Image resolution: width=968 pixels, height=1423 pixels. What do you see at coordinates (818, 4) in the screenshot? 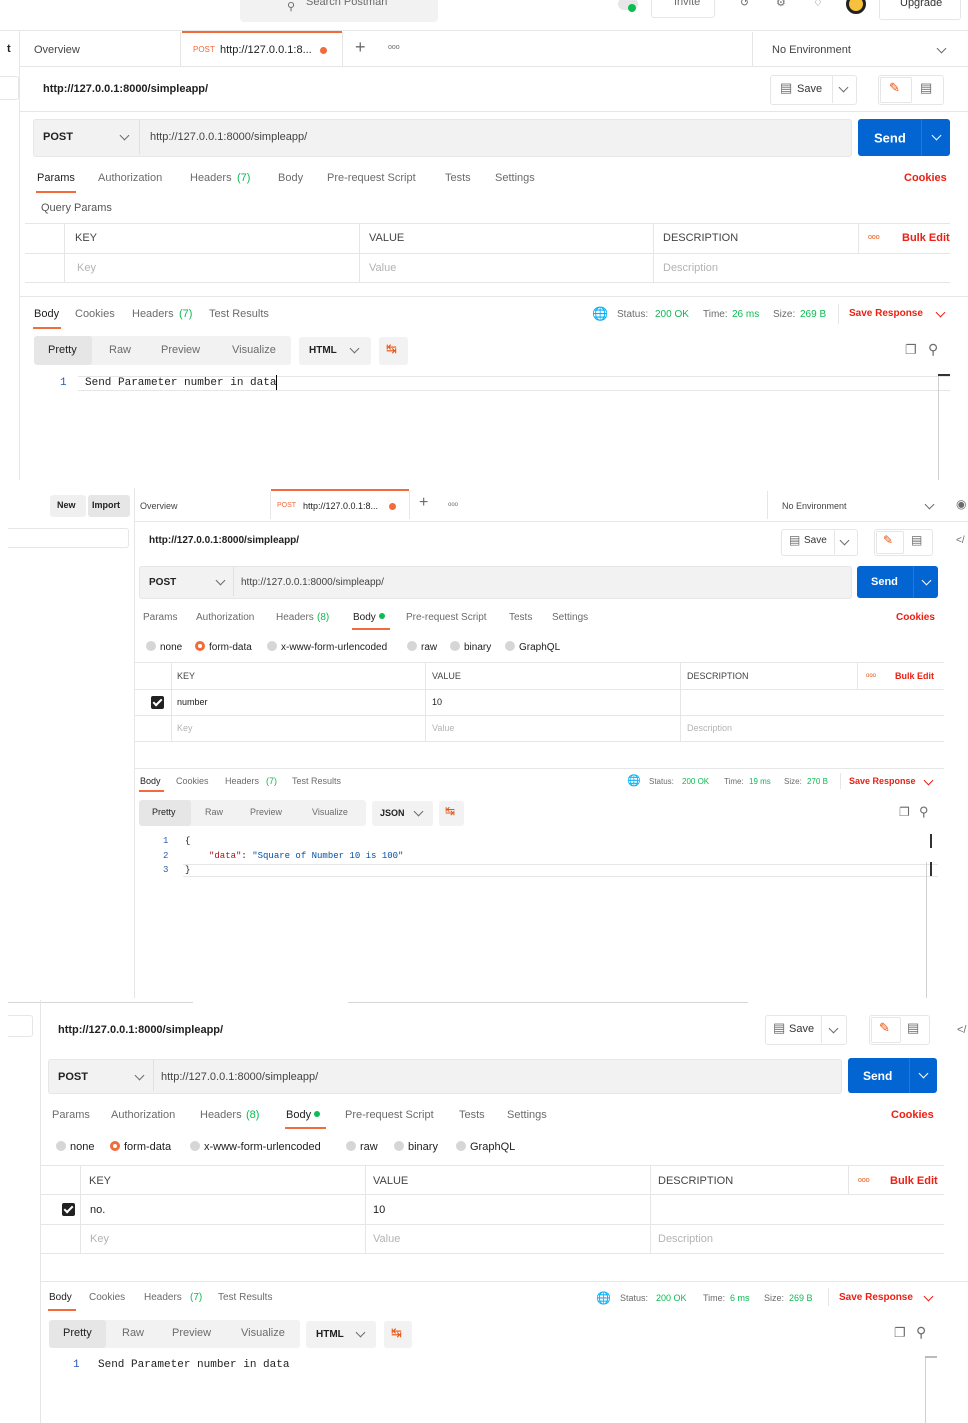
I see `notifications-icon: ♢` at bounding box center [818, 4].